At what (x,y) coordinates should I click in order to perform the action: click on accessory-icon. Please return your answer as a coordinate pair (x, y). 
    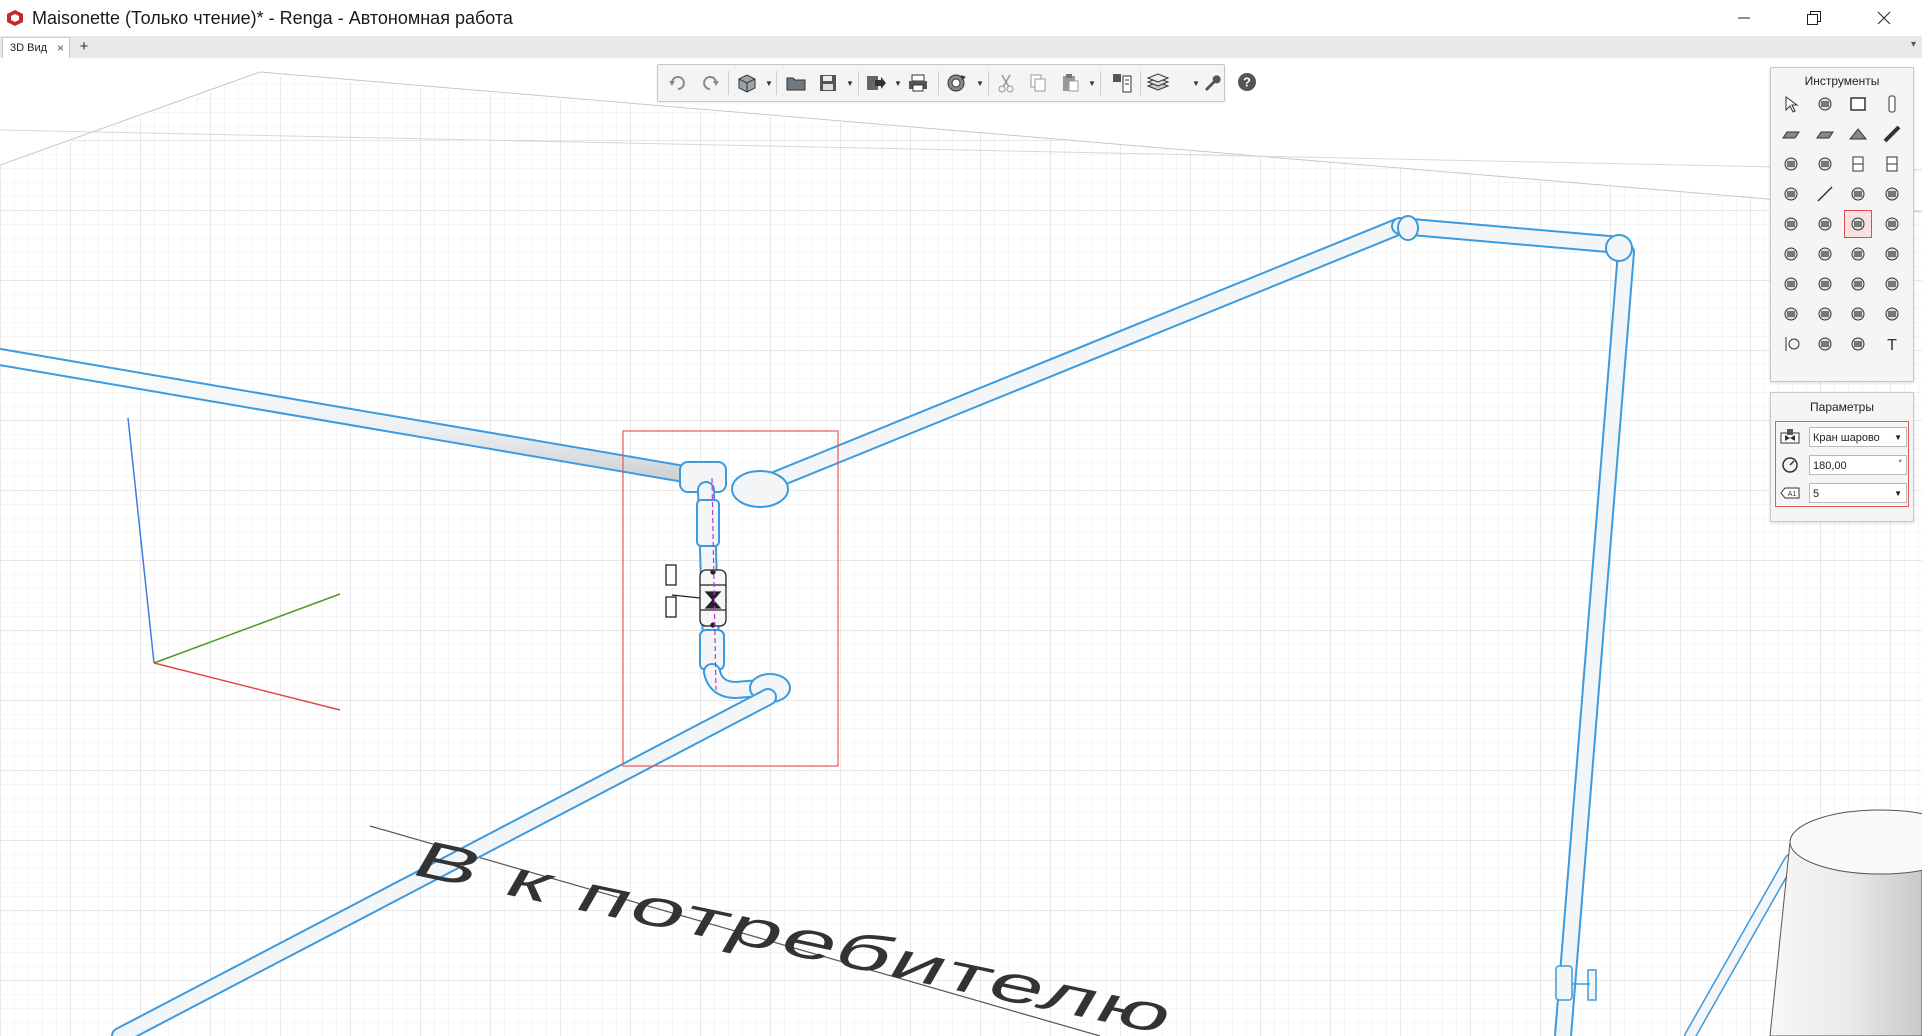
    Looking at the image, I should click on (1824, 224).